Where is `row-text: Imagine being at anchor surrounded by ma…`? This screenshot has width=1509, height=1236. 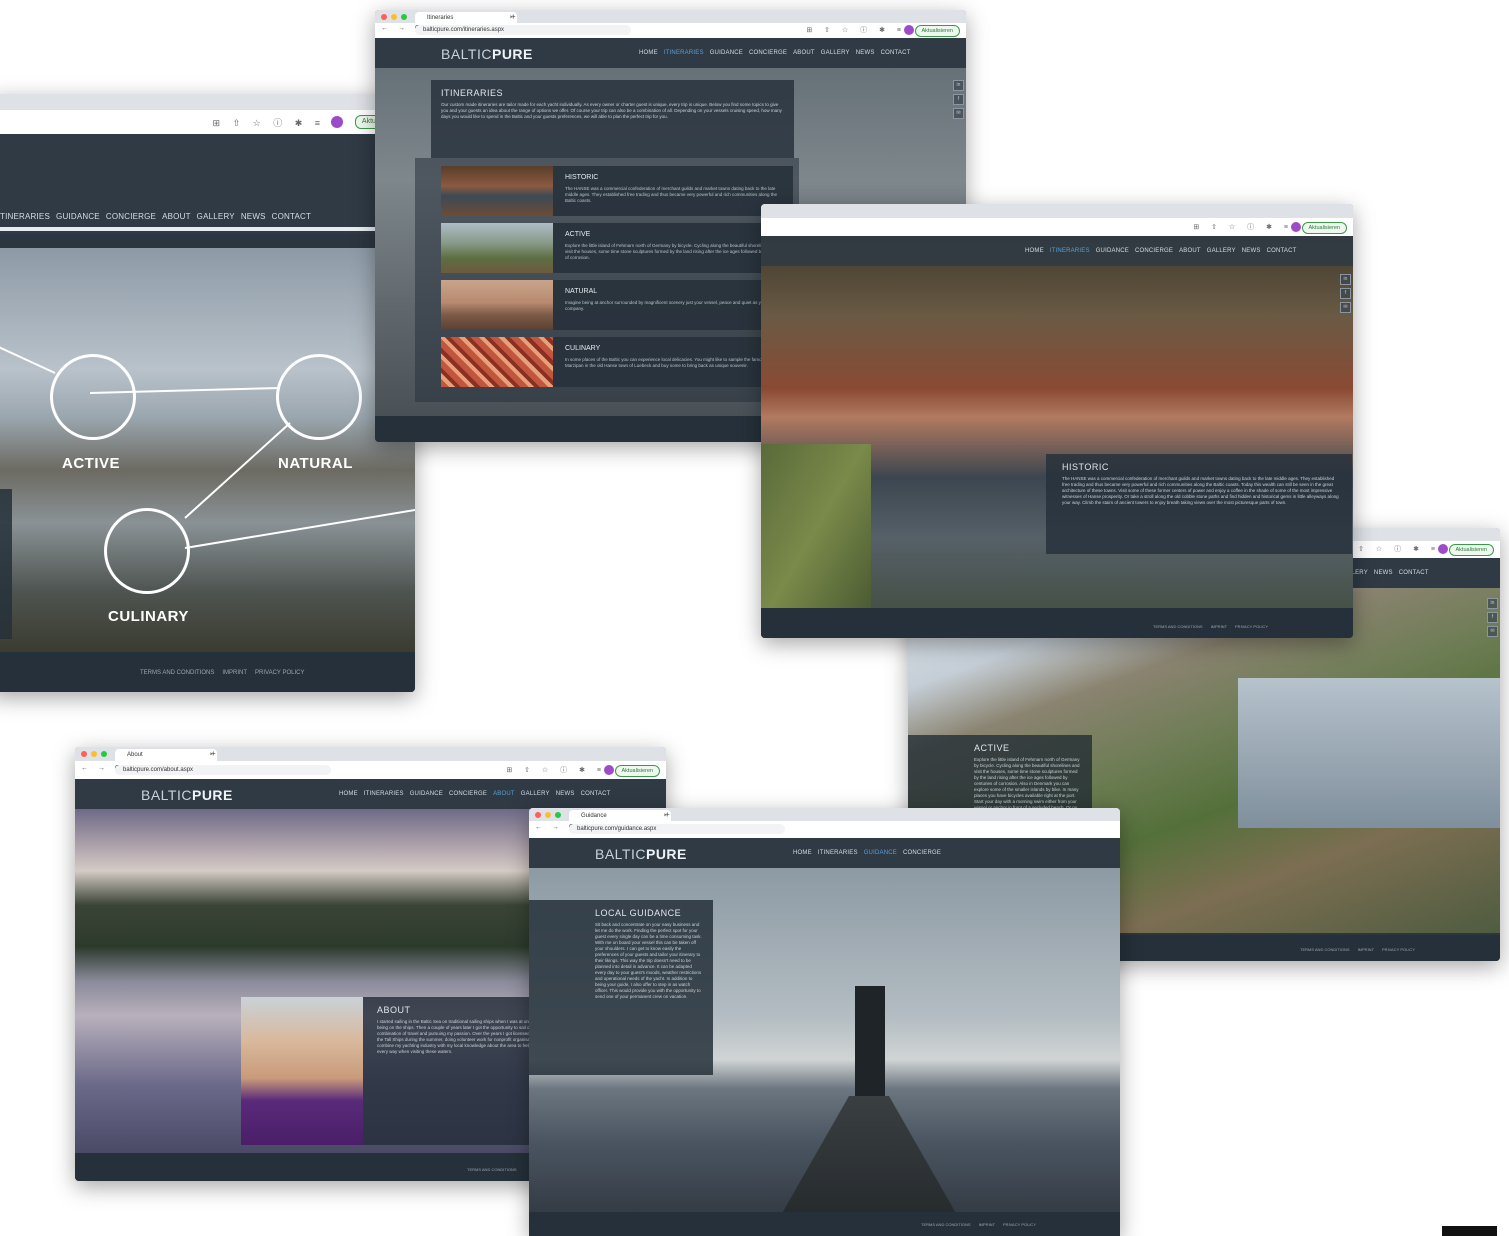 row-text: Imagine being at anchor surrounded by ma… is located at coordinates (671, 305).